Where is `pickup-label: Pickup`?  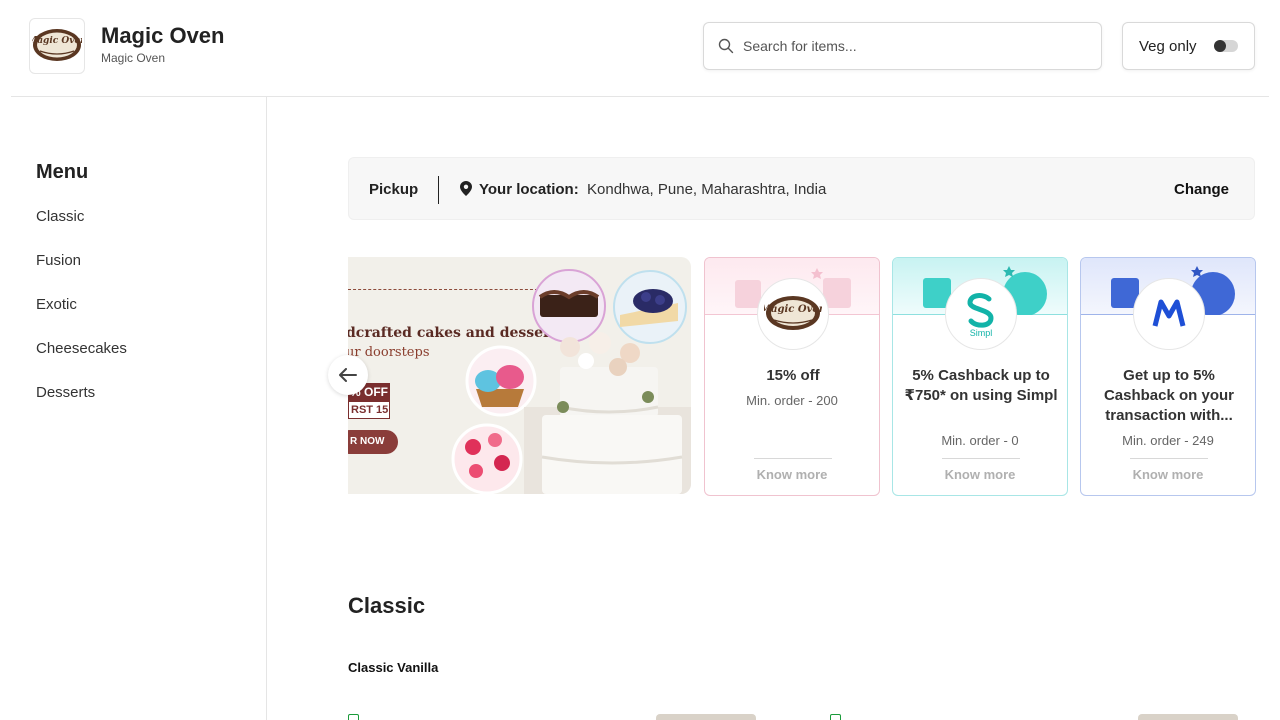 pickup-label: Pickup is located at coordinates (393, 189).